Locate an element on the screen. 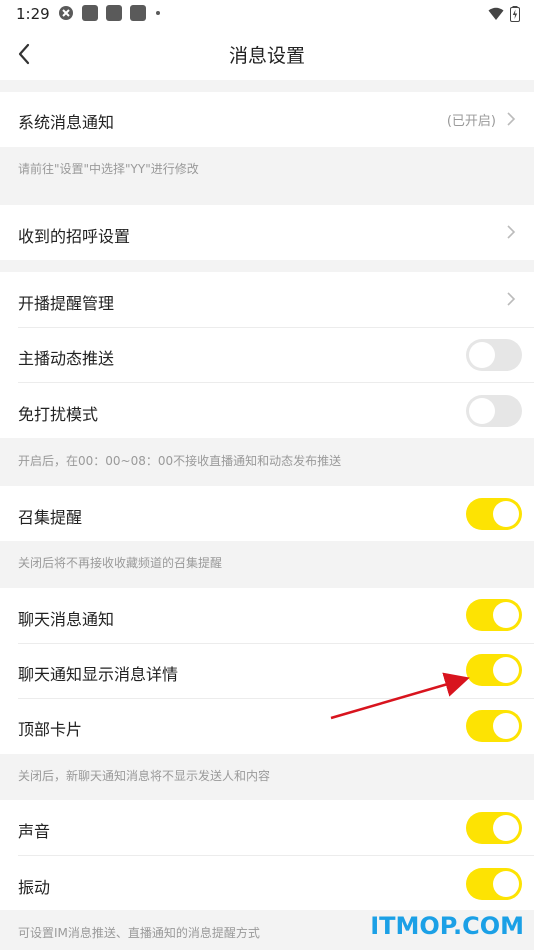  dnd-mode-hint: 开启后，在00：00~08：00不接收直播通知和动态发布推送 is located at coordinates (180, 461).